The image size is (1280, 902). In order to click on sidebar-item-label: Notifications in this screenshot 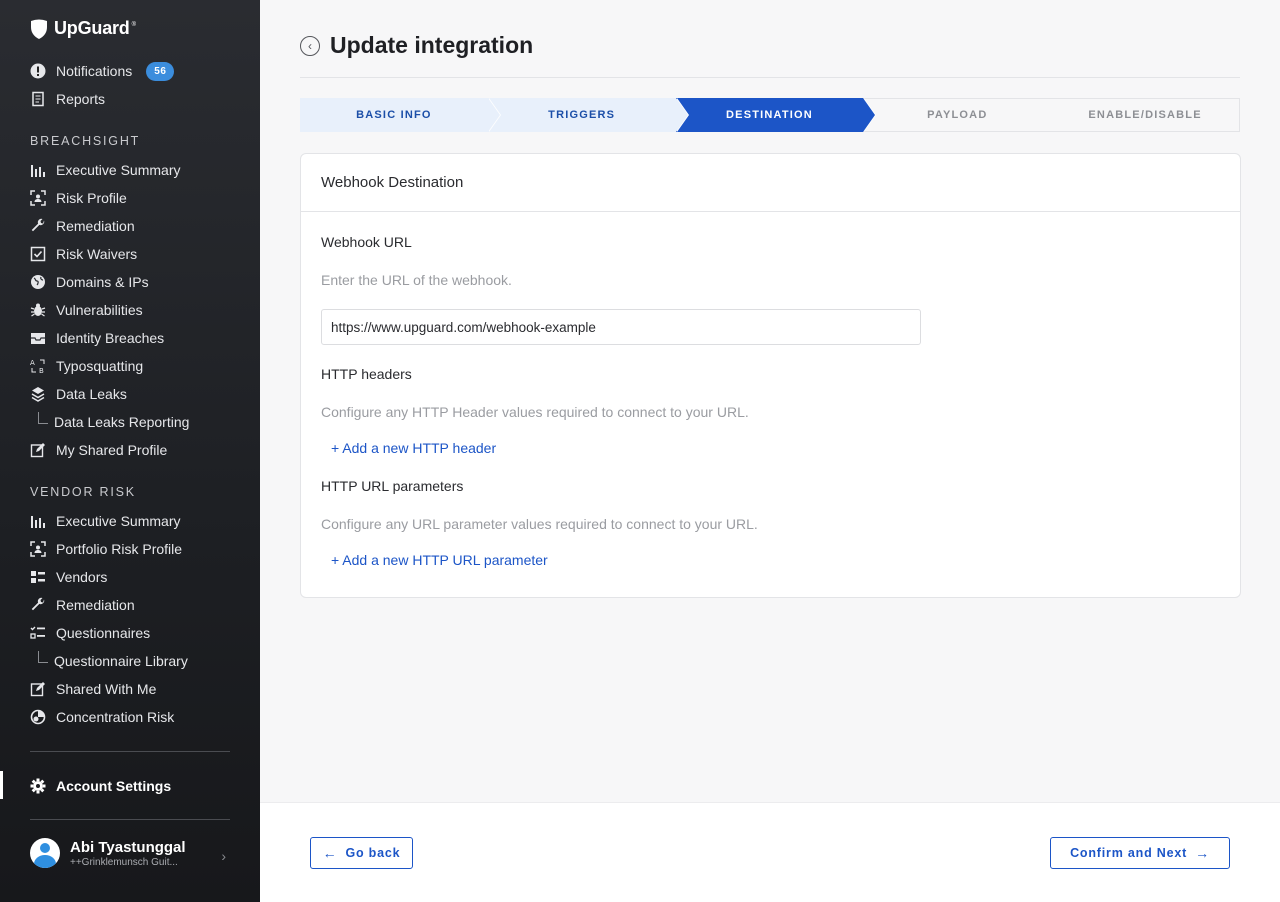, I will do `click(94, 71)`.